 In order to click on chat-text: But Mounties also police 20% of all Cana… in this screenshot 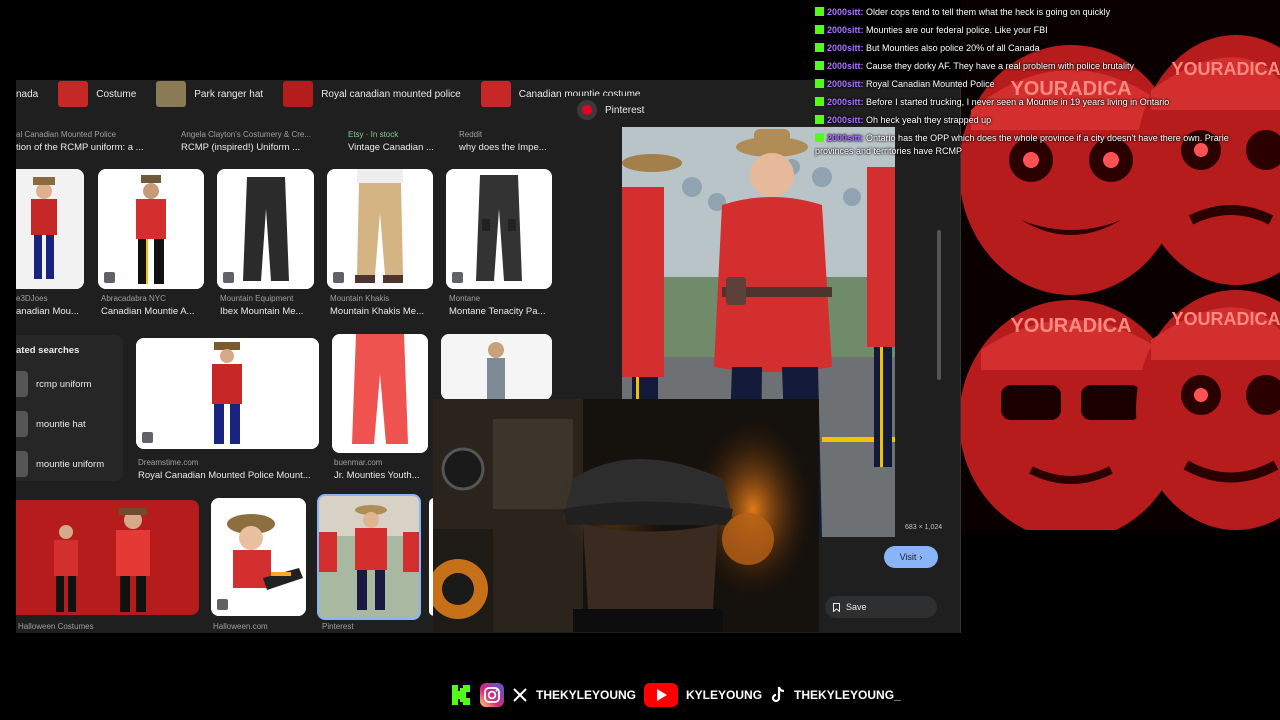, I will do `click(953, 48)`.